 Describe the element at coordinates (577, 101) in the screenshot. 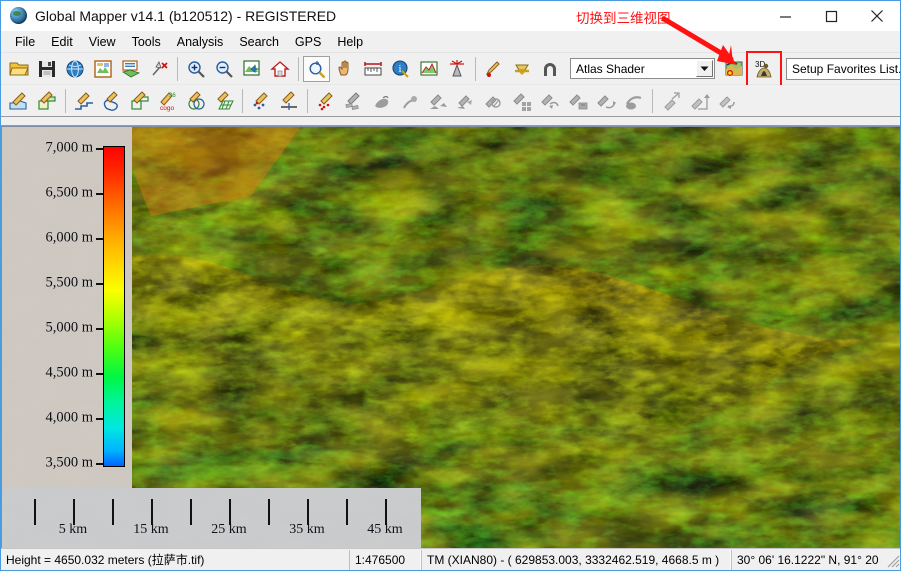

I see `offset-icon` at that location.